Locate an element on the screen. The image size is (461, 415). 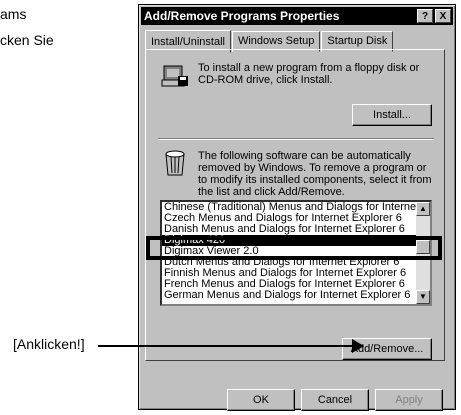
callout-label: [Anklicken!] is located at coordinates (49, 344).